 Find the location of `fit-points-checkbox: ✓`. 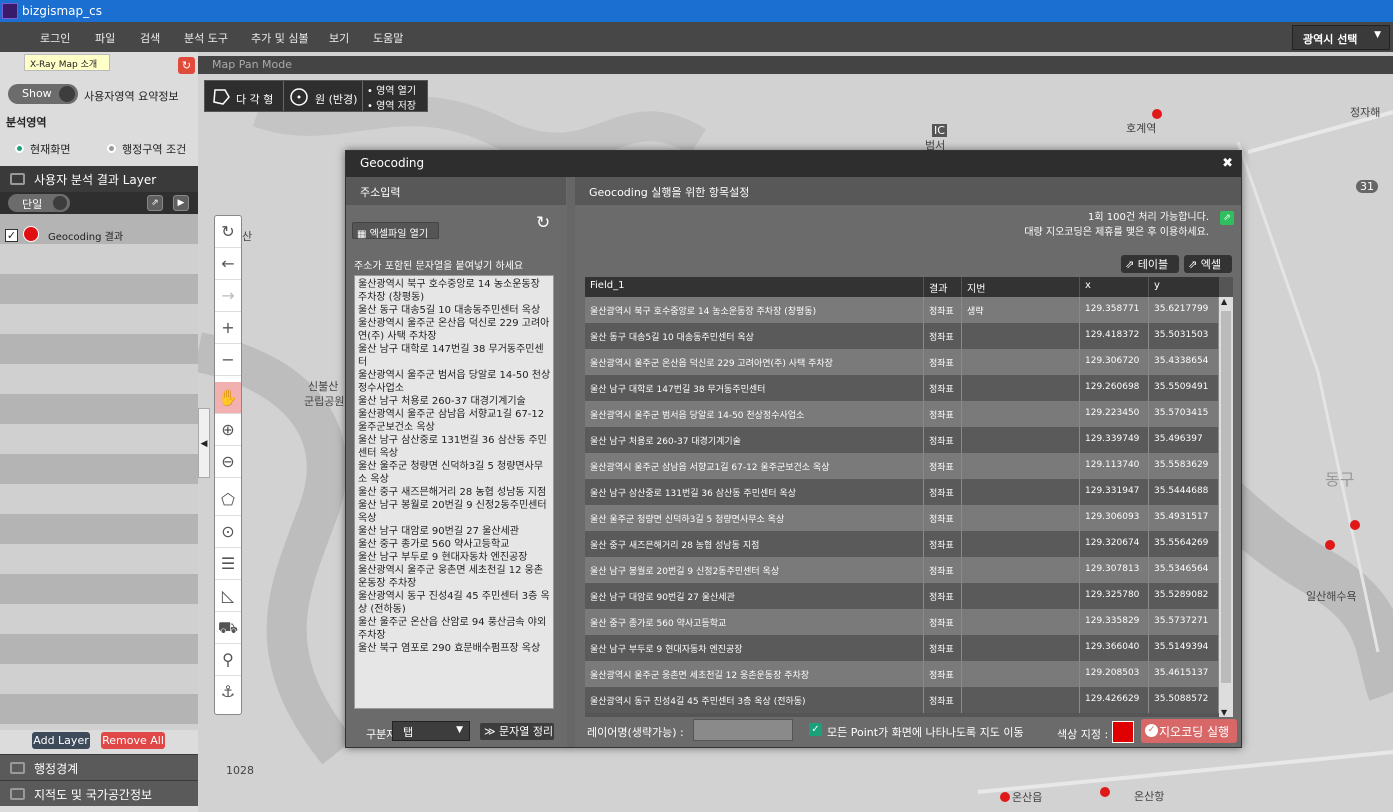

fit-points-checkbox: ✓ is located at coordinates (815, 729).